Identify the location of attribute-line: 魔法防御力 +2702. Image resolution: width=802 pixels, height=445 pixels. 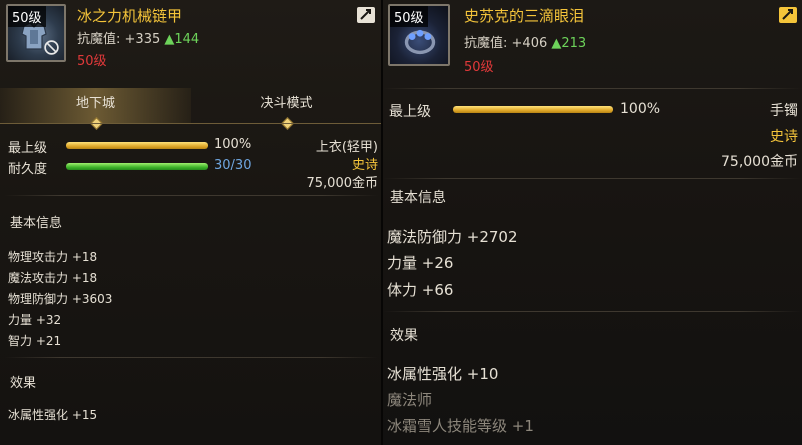
(452, 237).